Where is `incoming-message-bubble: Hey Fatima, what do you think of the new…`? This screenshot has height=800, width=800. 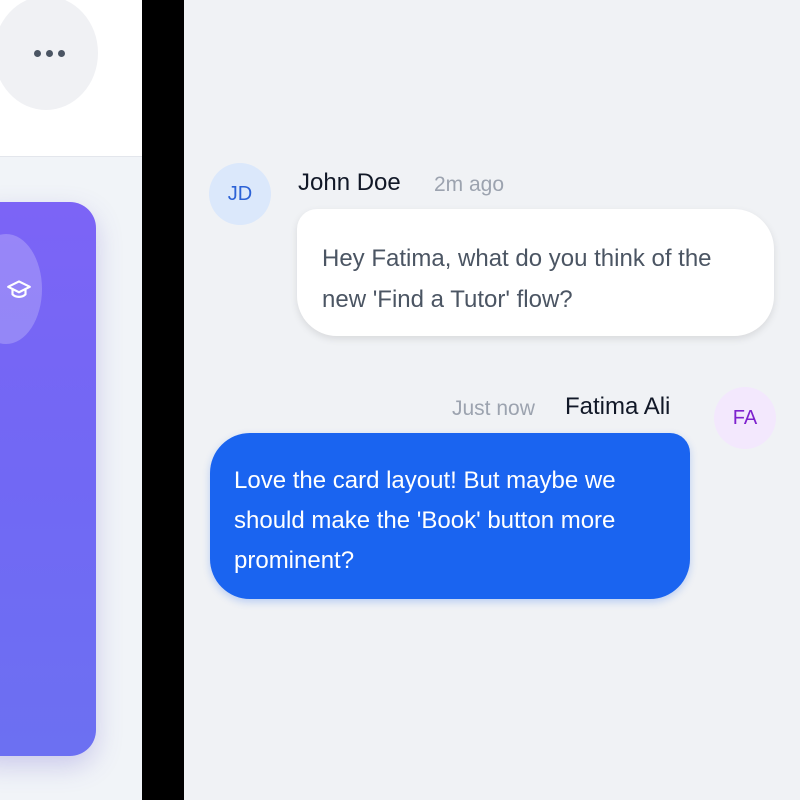 incoming-message-bubble: Hey Fatima, what do you think of the new… is located at coordinates (535, 272).